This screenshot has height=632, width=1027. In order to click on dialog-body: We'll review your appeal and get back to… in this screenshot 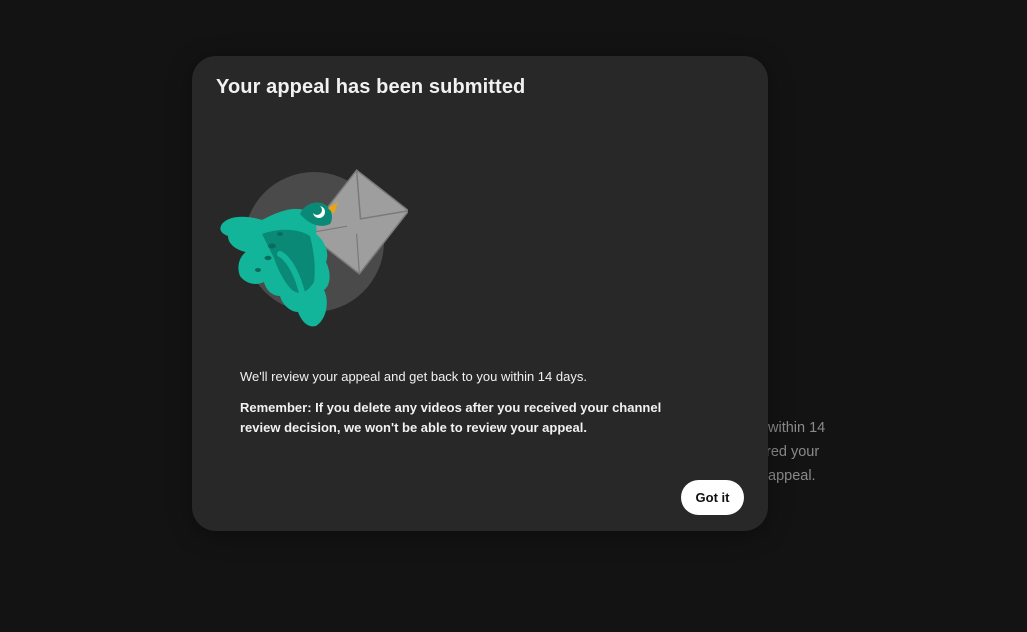, I will do `click(470, 402)`.